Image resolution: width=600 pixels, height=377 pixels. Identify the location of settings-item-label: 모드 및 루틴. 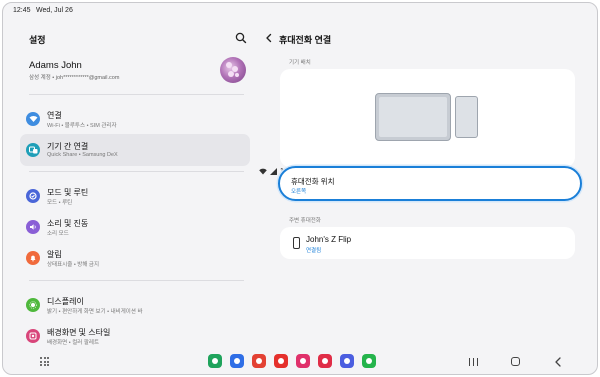
(68, 192).